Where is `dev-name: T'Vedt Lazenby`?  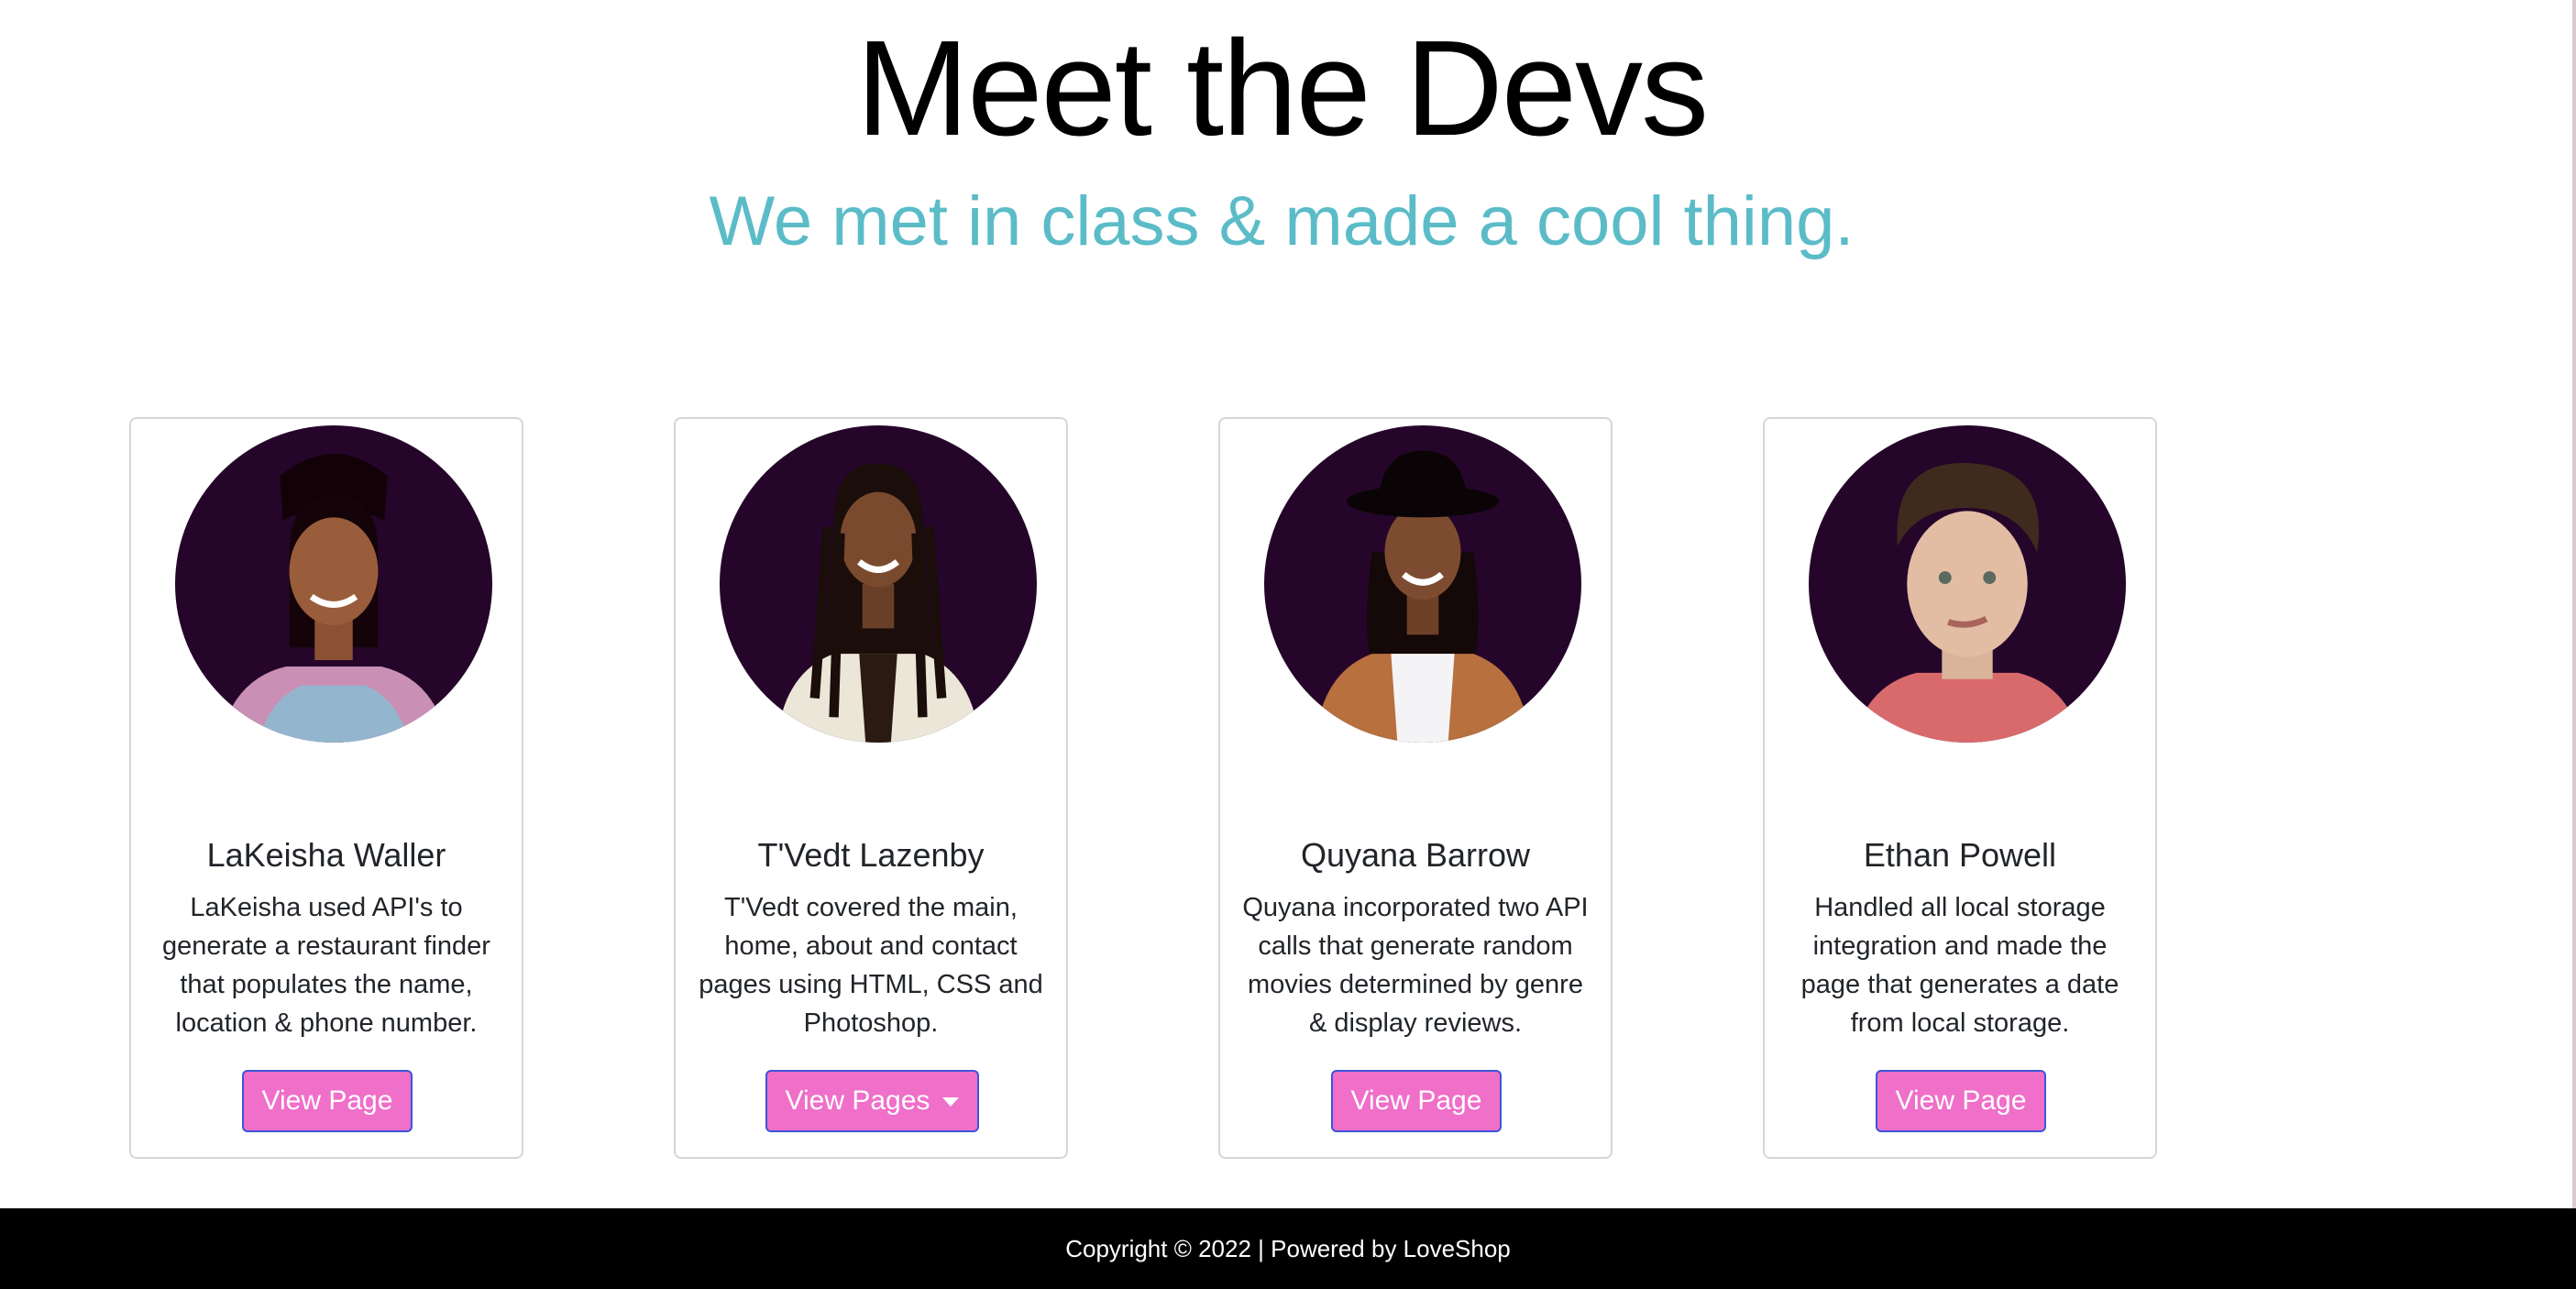
dev-name: T'Vedt Lazenby is located at coordinates (871, 855).